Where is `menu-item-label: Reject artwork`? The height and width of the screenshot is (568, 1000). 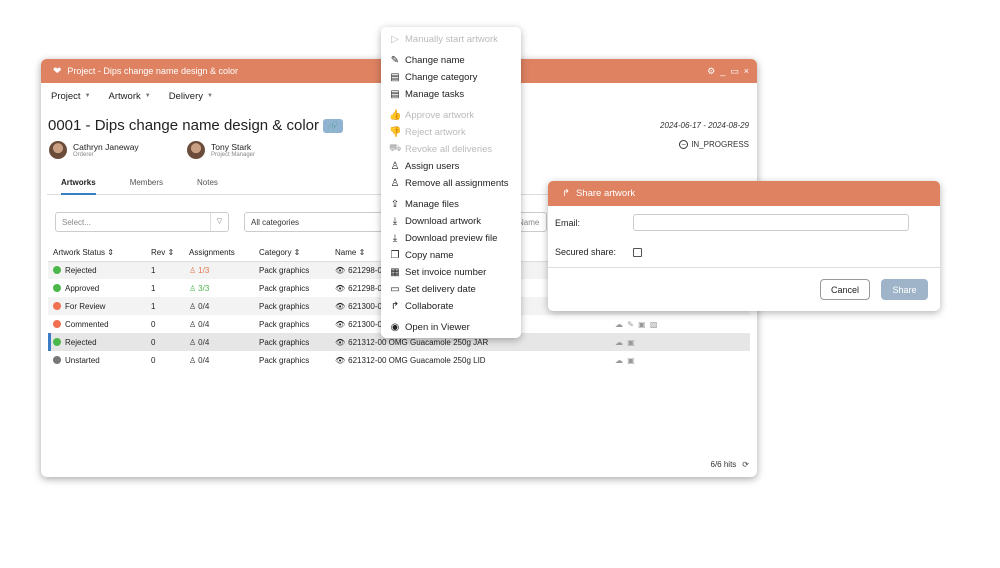
menu-item-label: Reject artwork is located at coordinates (435, 132).